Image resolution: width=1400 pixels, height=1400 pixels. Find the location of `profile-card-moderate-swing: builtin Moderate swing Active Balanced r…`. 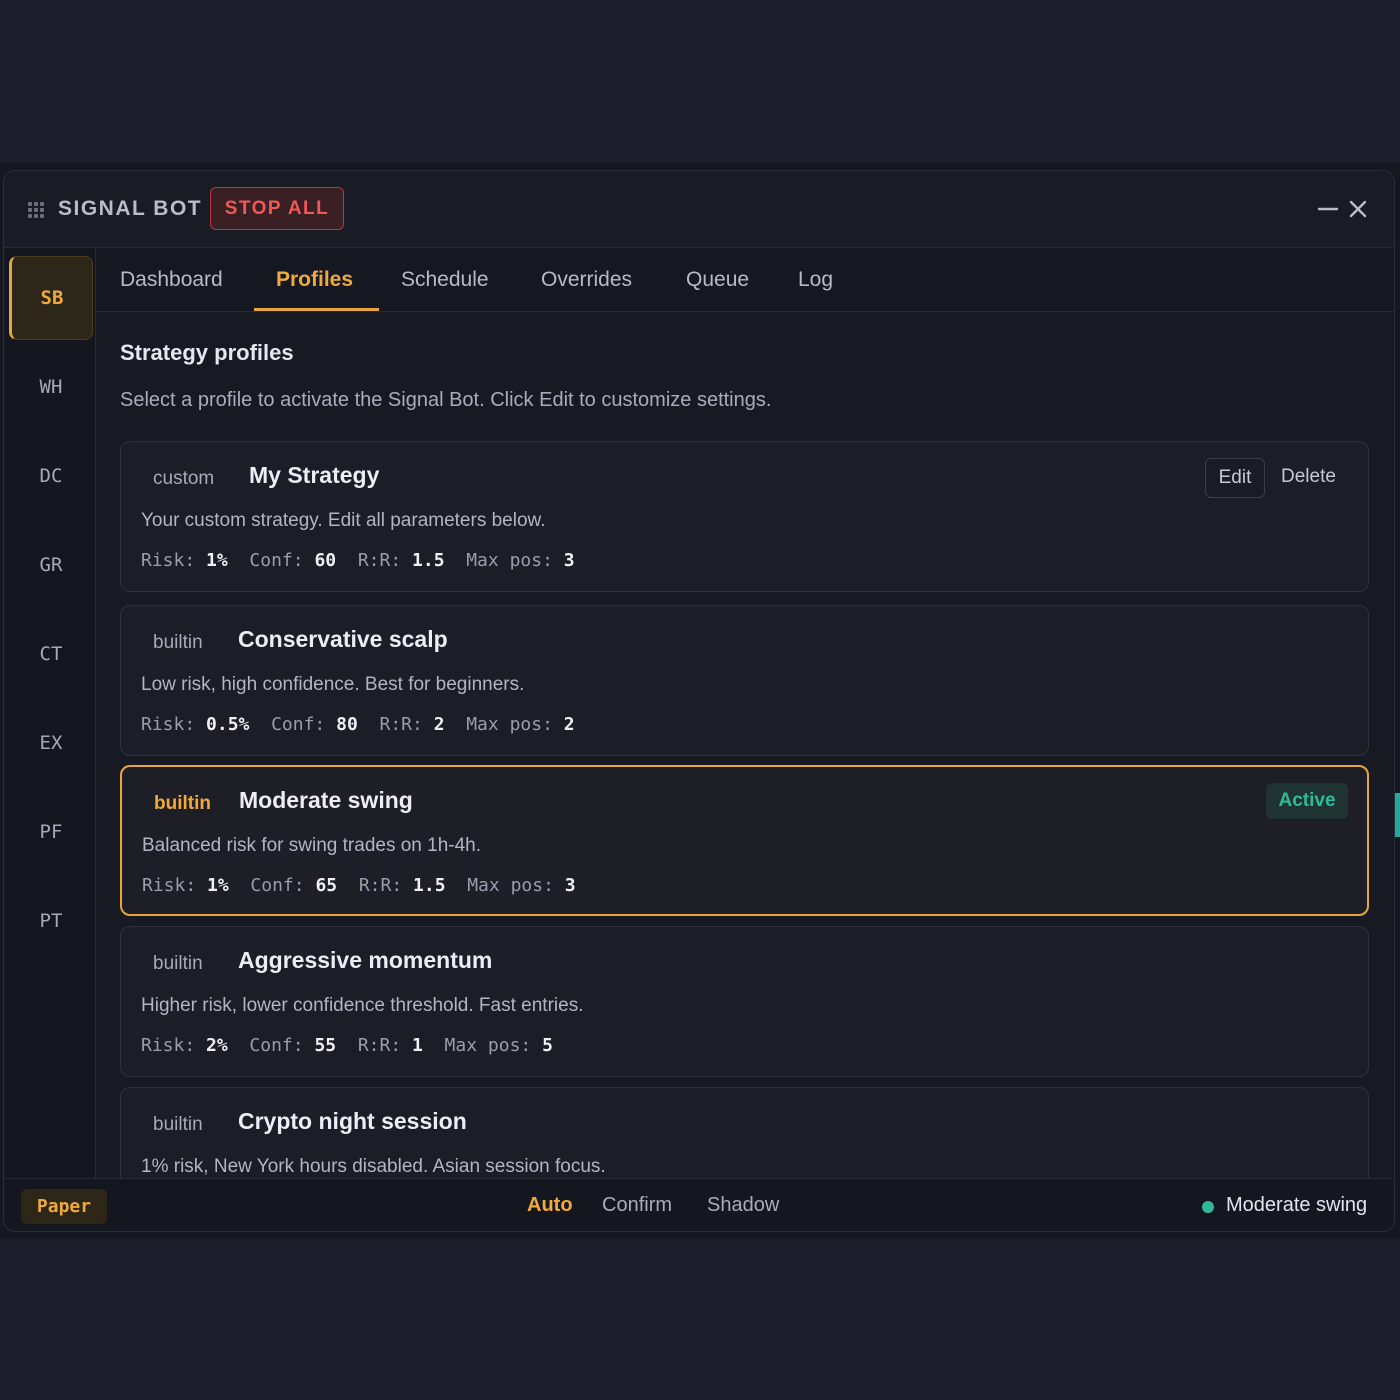

profile-card-moderate-swing: builtin Moderate swing Active Balanced r… is located at coordinates (744, 840).